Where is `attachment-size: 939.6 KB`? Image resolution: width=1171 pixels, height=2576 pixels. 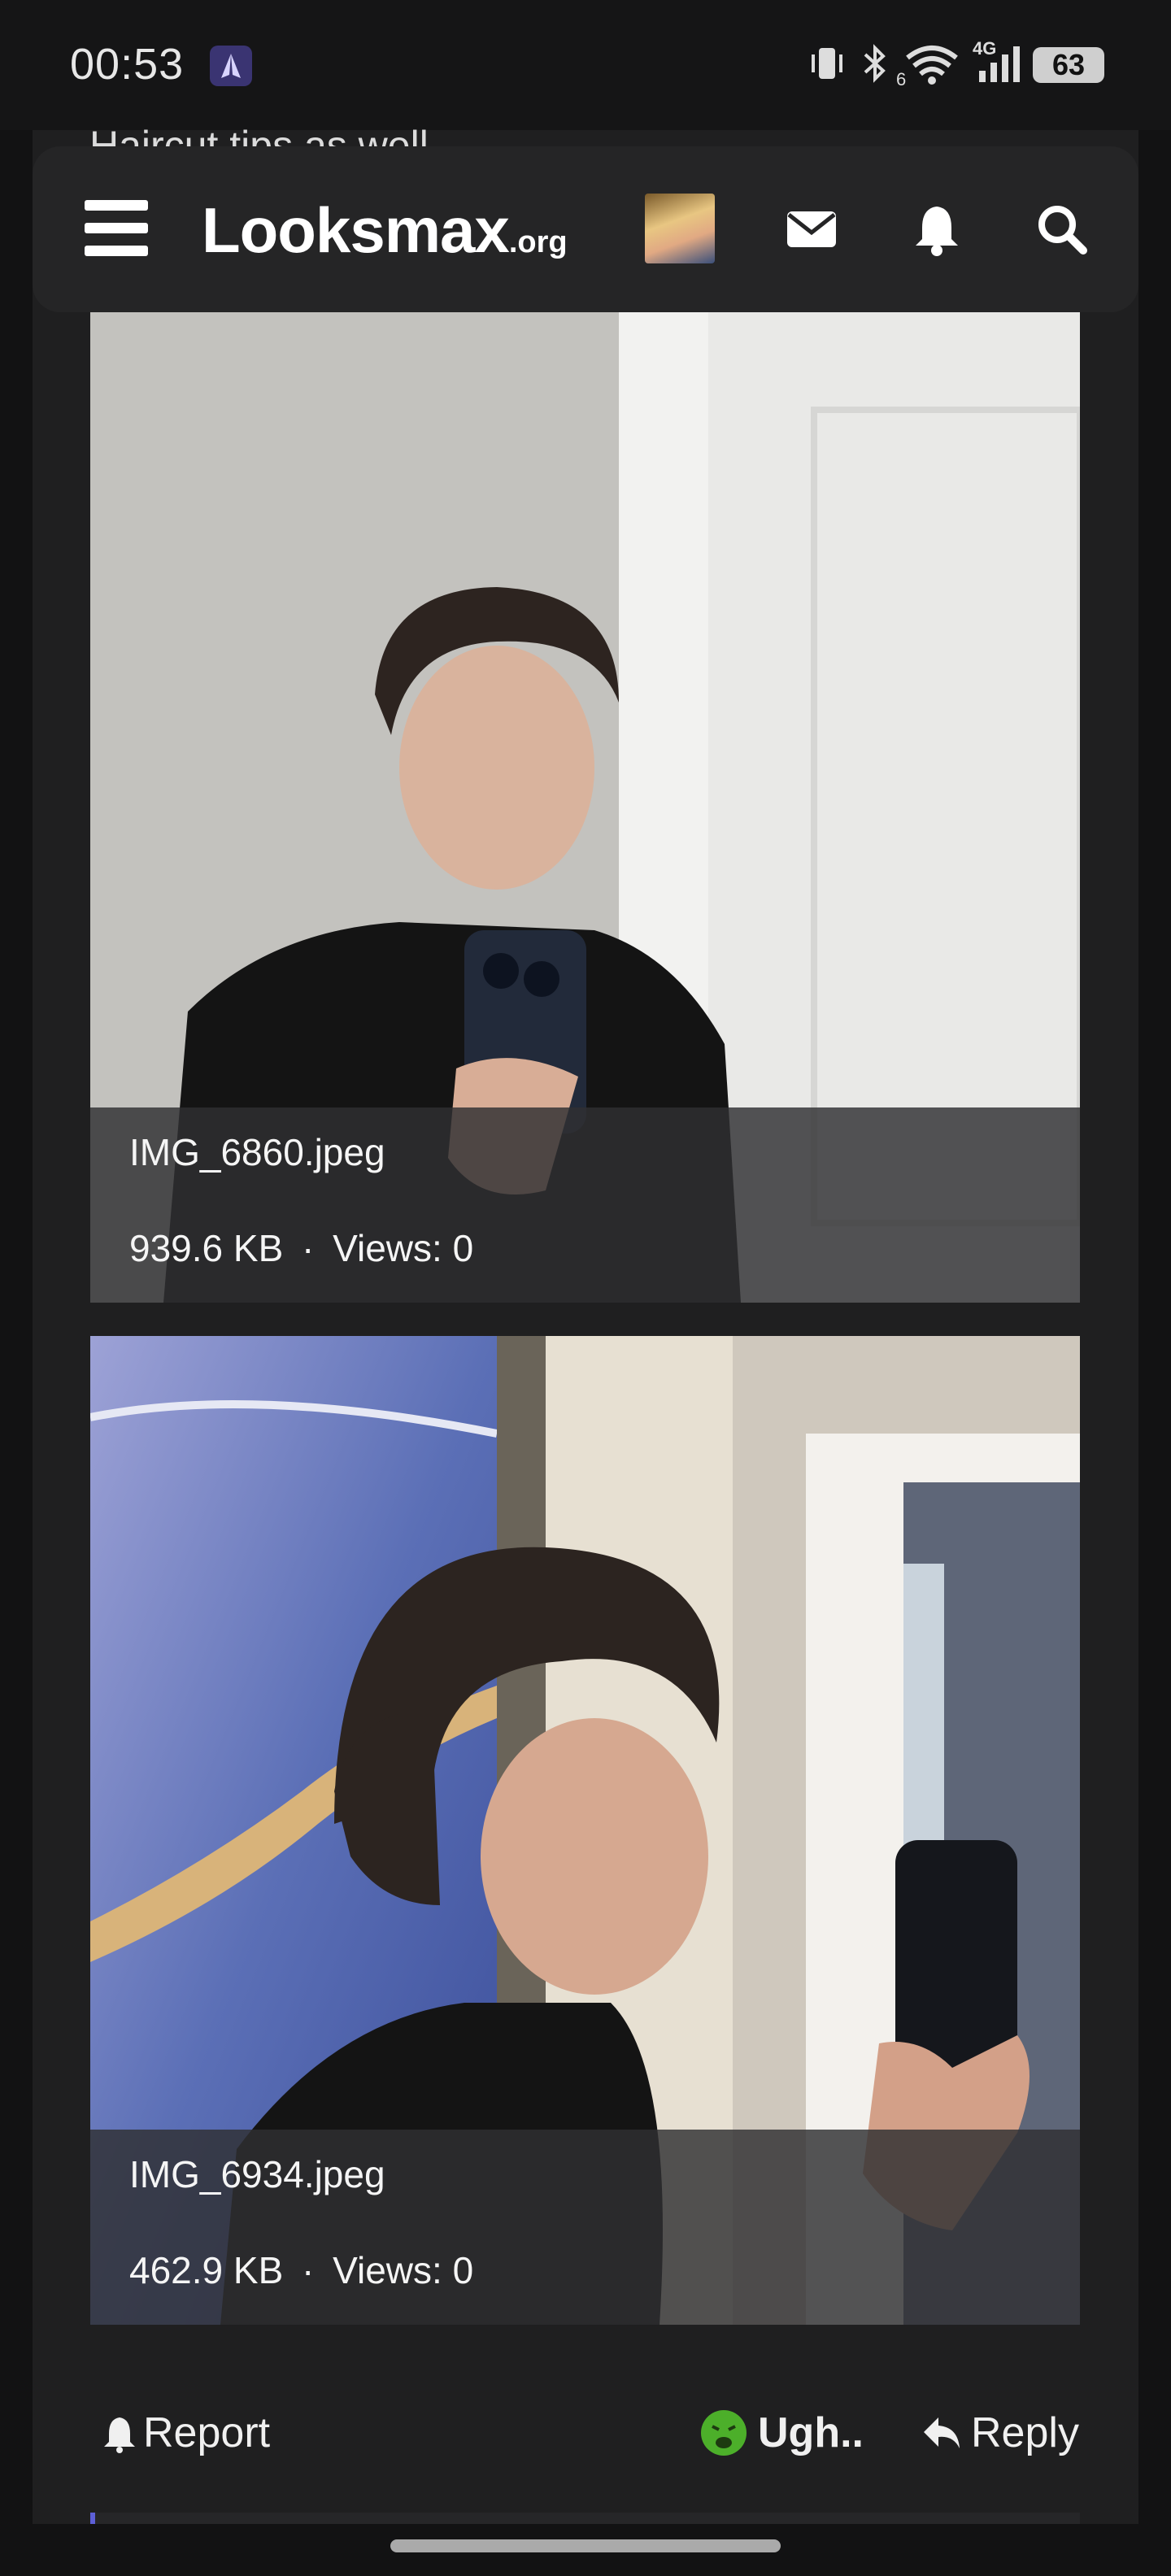 attachment-size: 939.6 KB is located at coordinates (206, 1248).